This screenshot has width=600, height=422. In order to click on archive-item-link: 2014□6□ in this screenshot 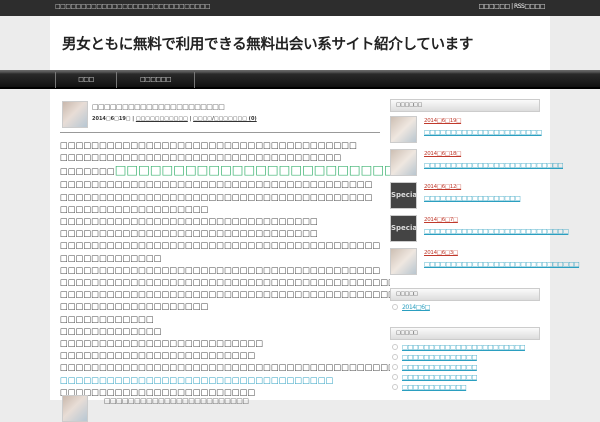, I will do `click(416, 307)`.